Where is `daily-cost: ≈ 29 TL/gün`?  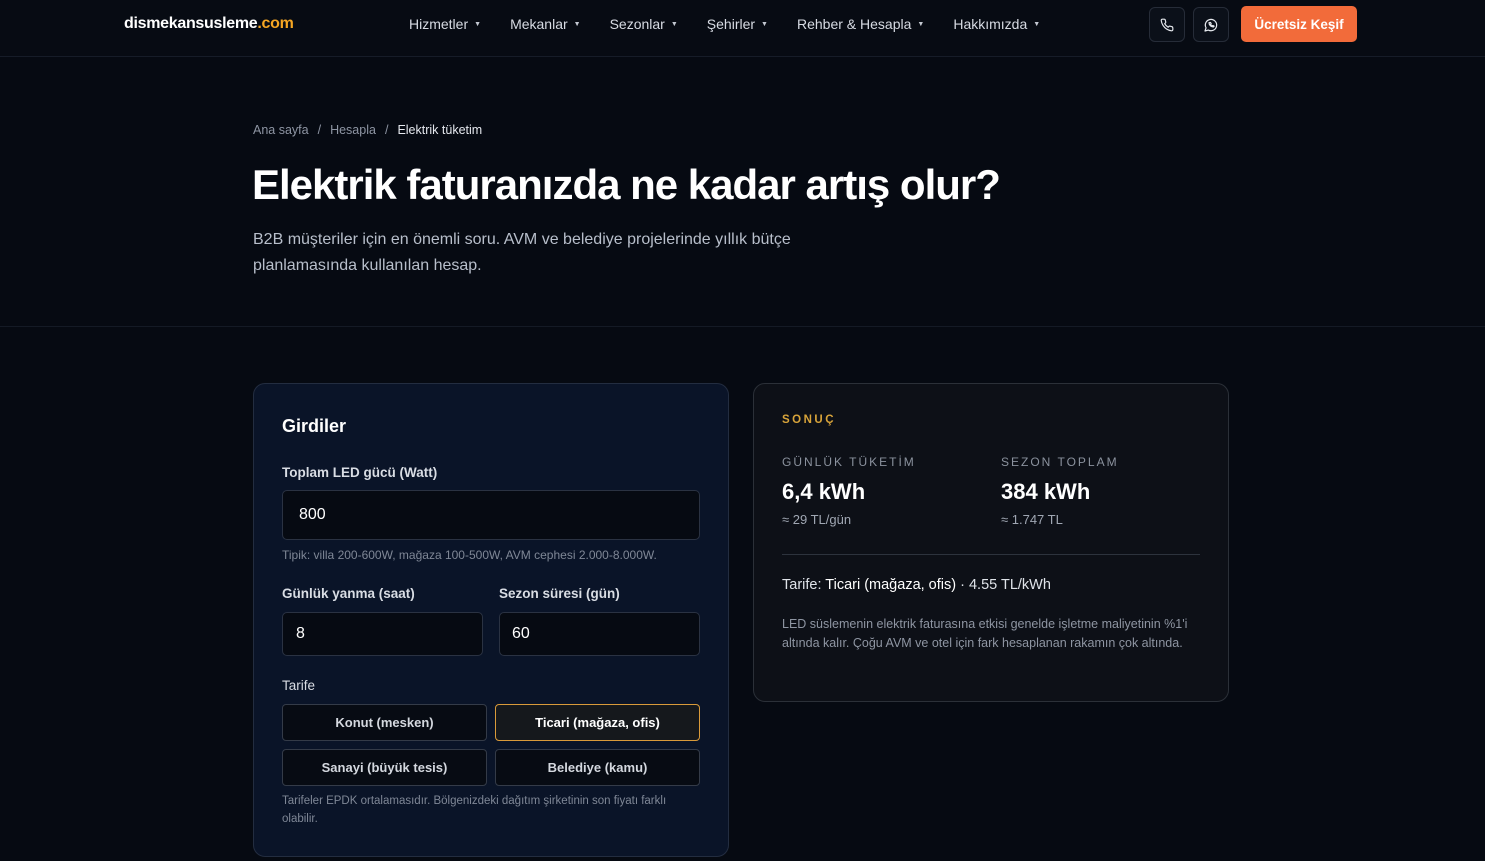 daily-cost: ≈ 29 TL/gün is located at coordinates (817, 519).